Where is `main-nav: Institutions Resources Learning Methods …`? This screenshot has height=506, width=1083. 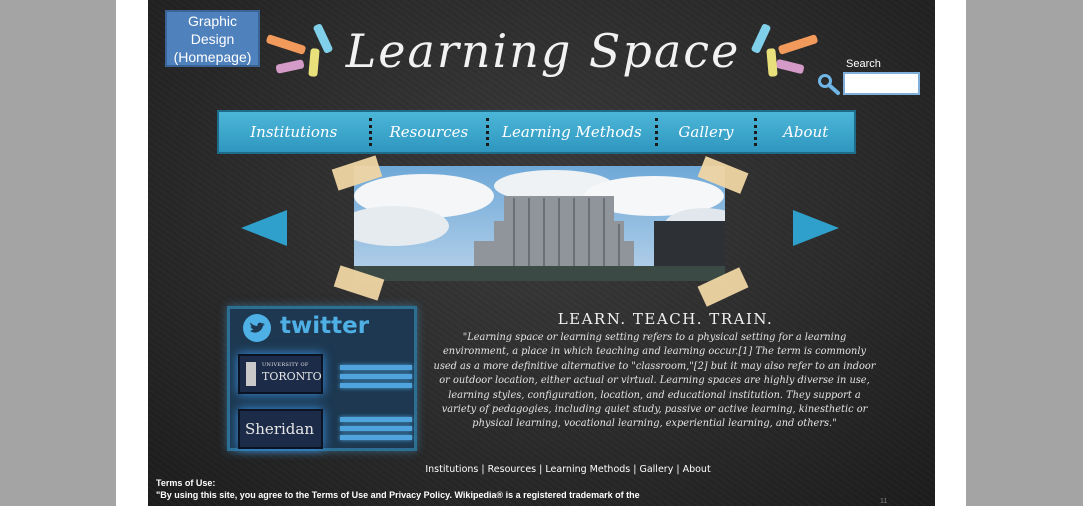 main-nav: Institutions Resources Learning Methods … is located at coordinates (536, 132).